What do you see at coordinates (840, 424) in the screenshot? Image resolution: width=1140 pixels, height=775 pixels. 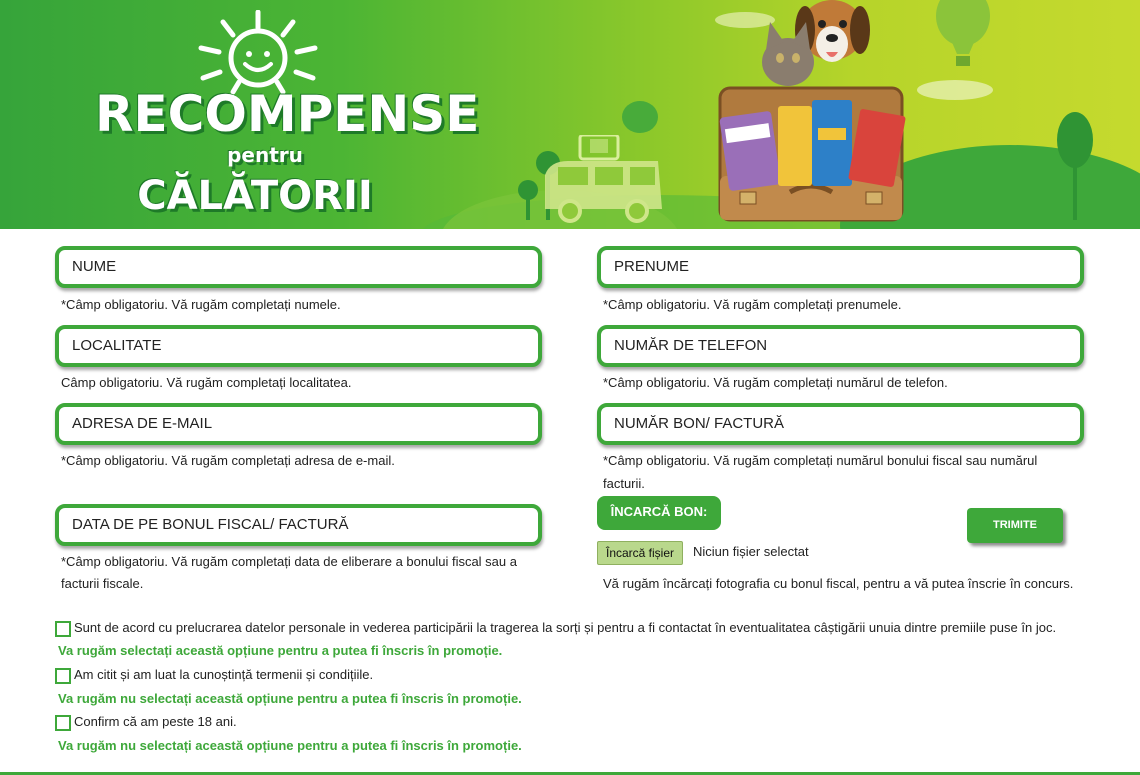 I see `receipt-number-field: NUMĂR BON/ FACTURĂ` at bounding box center [840, 424].